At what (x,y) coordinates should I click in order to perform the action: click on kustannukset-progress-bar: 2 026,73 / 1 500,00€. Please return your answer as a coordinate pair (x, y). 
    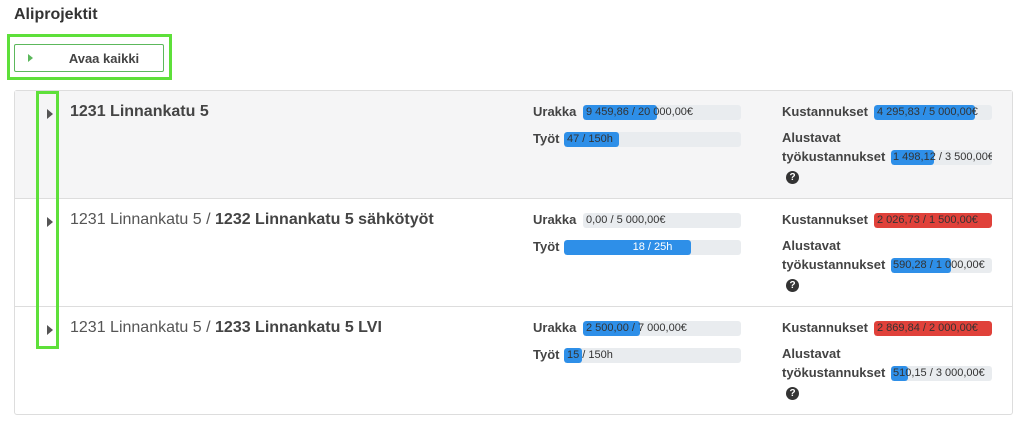
    Looking at the image, I should click on (933, 220).